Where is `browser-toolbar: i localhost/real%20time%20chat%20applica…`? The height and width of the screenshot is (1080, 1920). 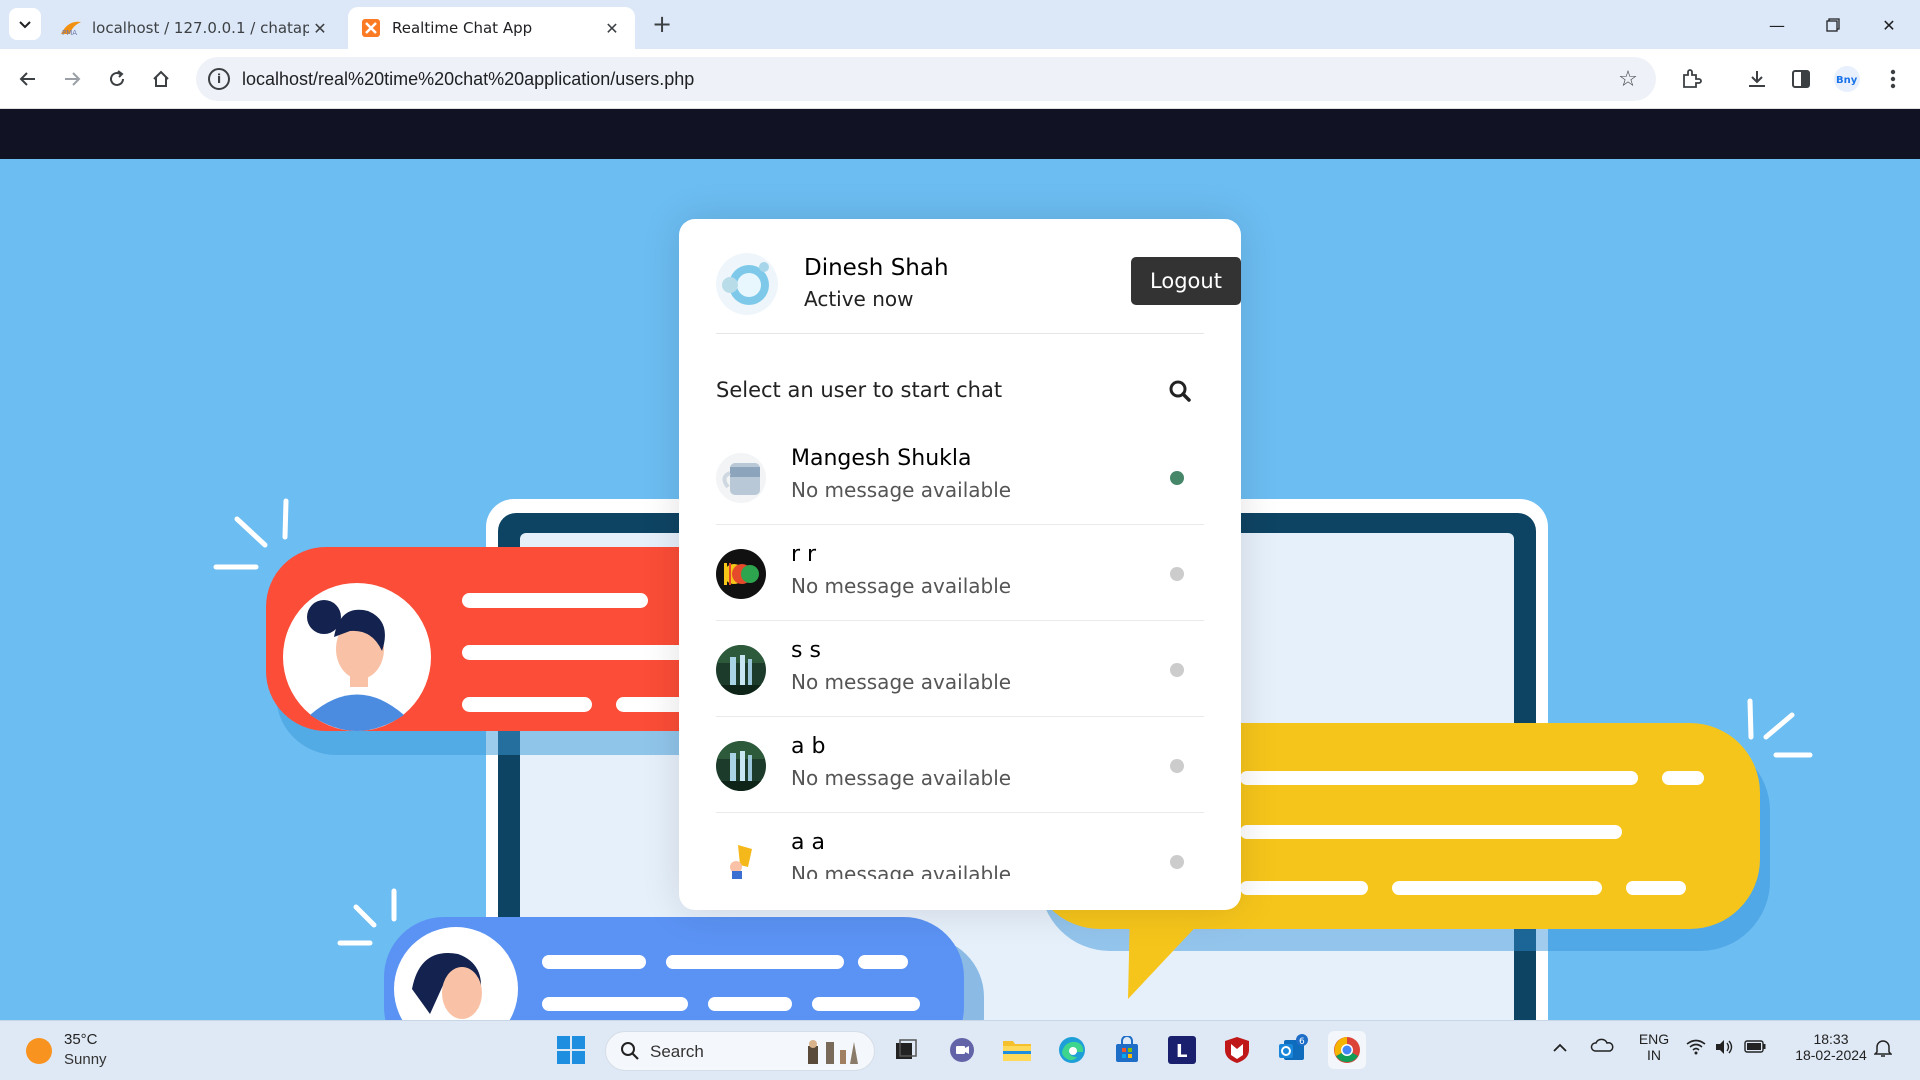
browser-toolbar: i localhost/real%20time%20chat%20applica… is located at coordinates (960, 79).